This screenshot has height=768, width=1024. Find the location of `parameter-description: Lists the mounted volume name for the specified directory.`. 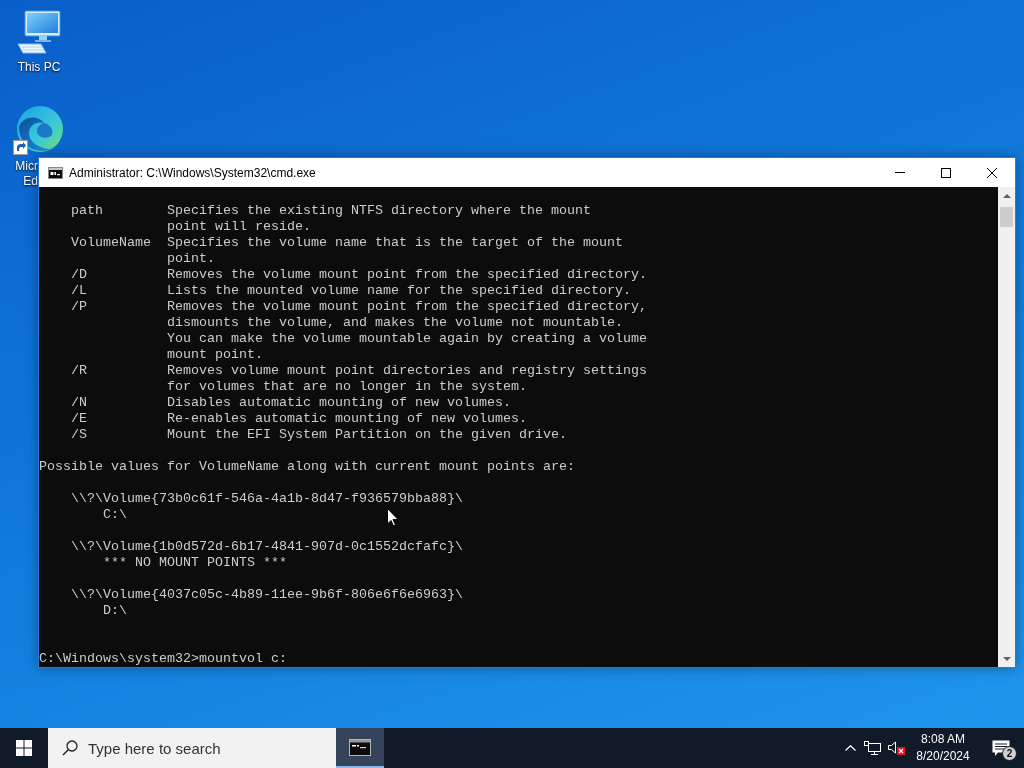

parameter-description: Lists the mounted volume name for the specified directory. is located at coordinates (399, 291).